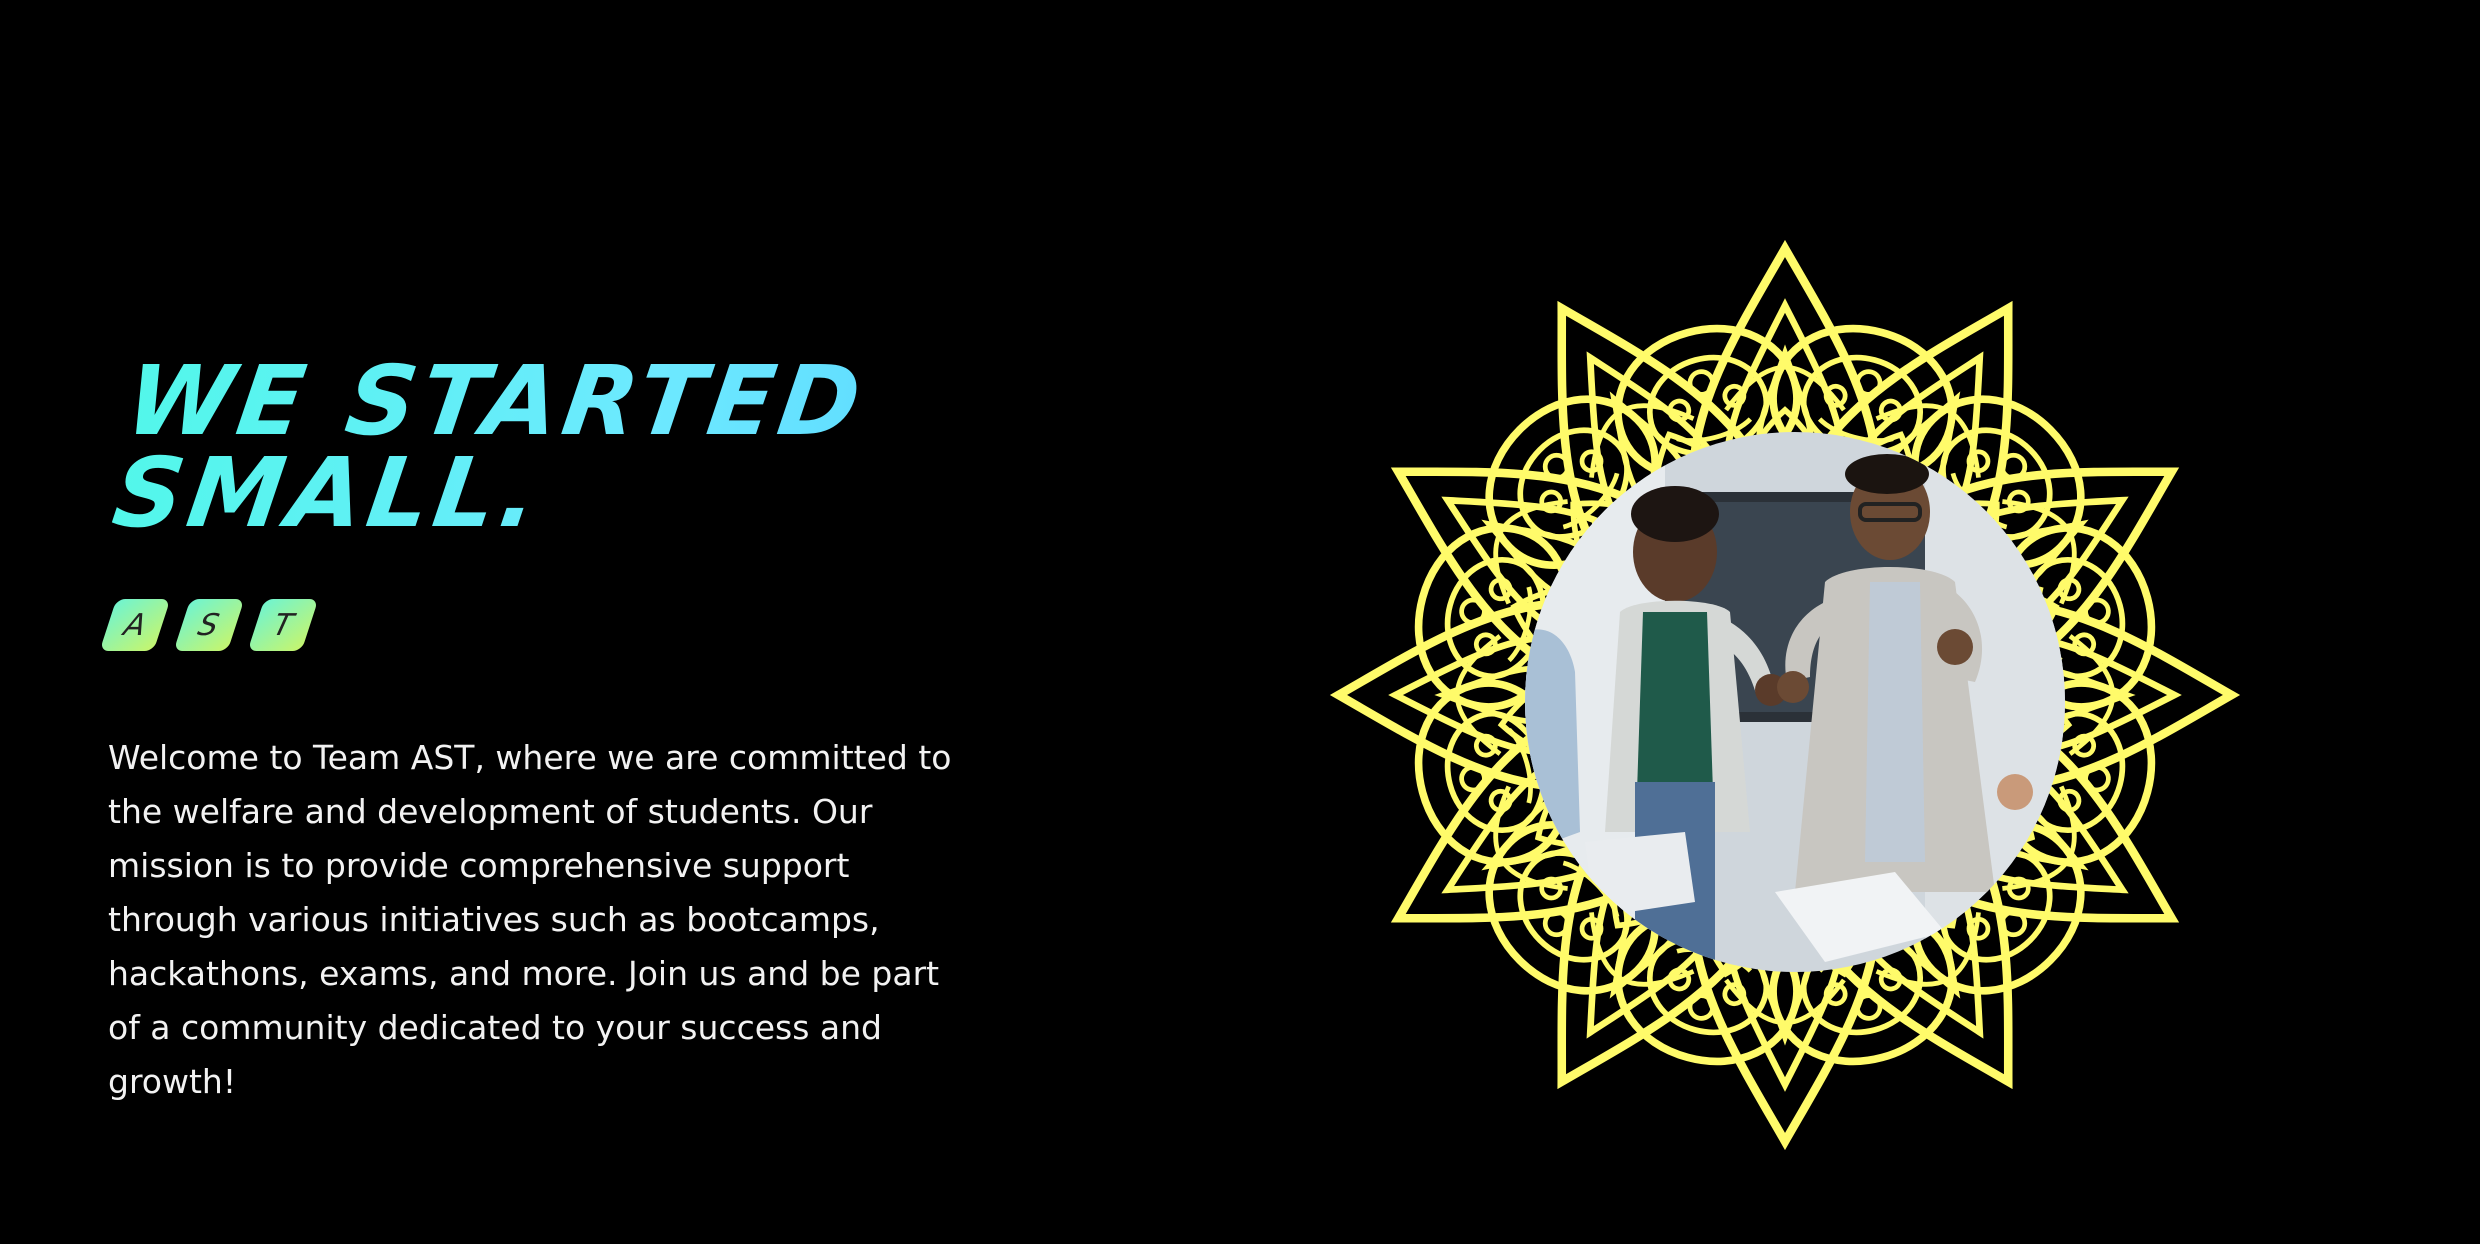 This screenshot has width=2480, height=1244. I want to click on hero-headline: WE STARTED SMALL., so click(561, 447).